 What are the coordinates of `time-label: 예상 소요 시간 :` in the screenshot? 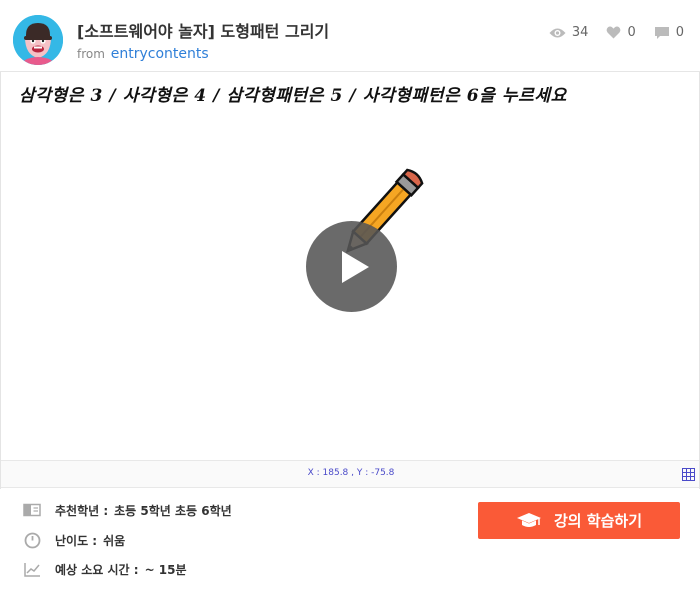 It's located at (97, 569).